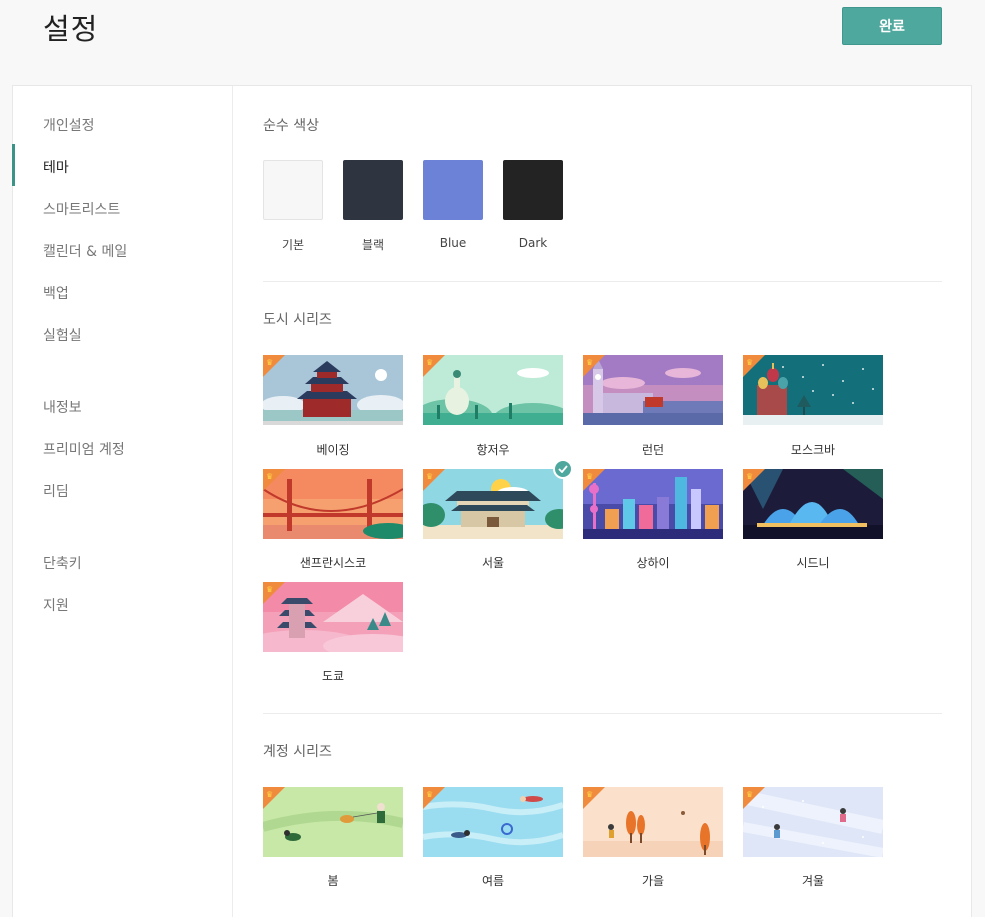 The height and width of the screenshot is (917, 985). What do you see at coordinates (453, 243) in the screenshot?
I see `swatch-label: Blue` at bounding box center [453, 243].